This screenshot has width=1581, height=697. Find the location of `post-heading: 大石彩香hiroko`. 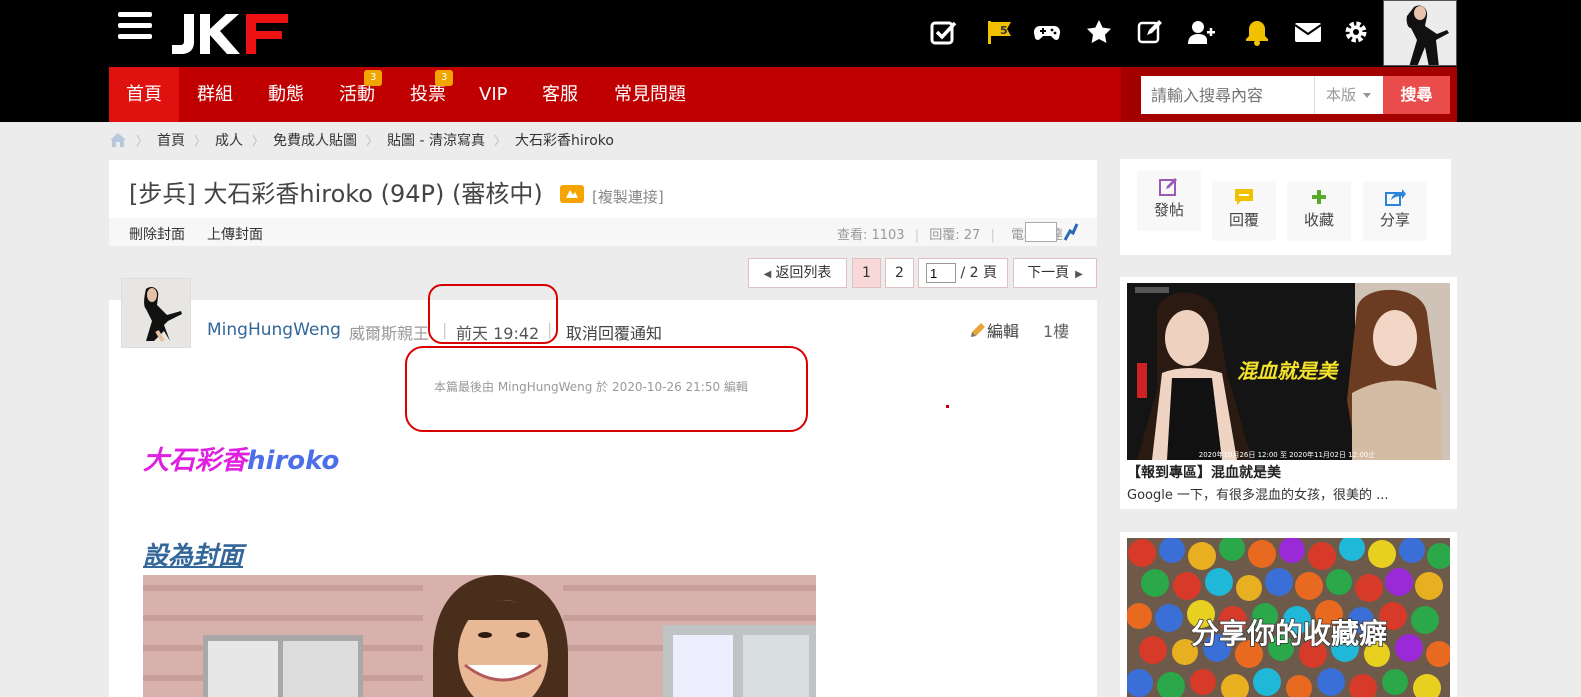

post-heading: 大石彩香hiroko is located at coordinates (241, 458).